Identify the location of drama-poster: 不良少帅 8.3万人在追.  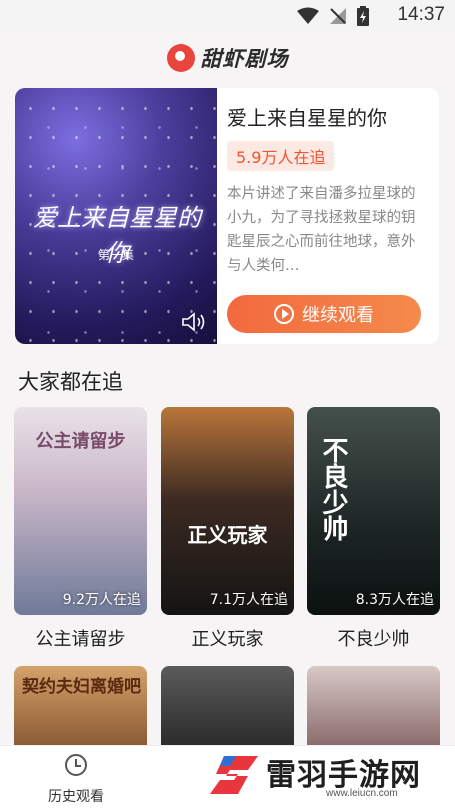
(373, 511).